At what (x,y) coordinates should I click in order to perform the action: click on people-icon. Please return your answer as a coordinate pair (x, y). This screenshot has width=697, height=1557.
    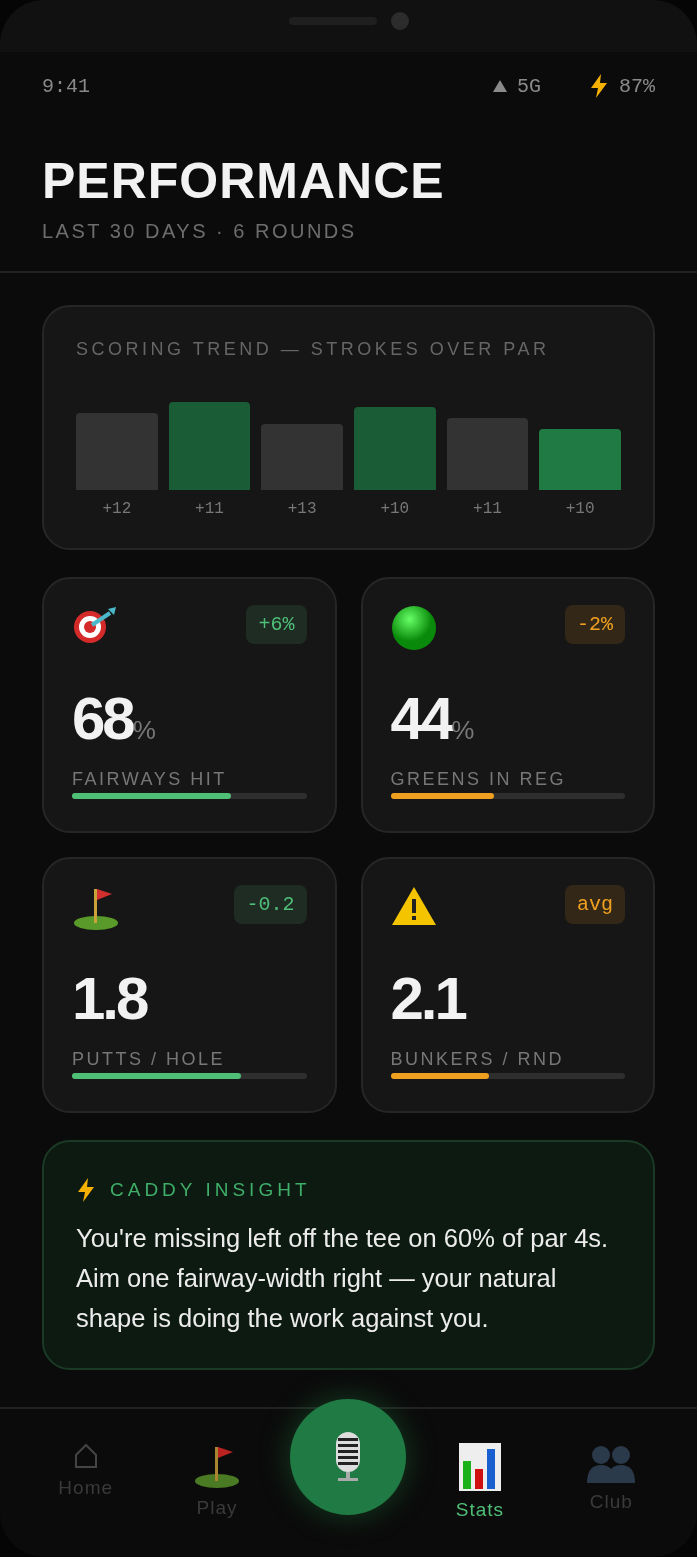
    Looking at the image, I should click on (611, 1463).